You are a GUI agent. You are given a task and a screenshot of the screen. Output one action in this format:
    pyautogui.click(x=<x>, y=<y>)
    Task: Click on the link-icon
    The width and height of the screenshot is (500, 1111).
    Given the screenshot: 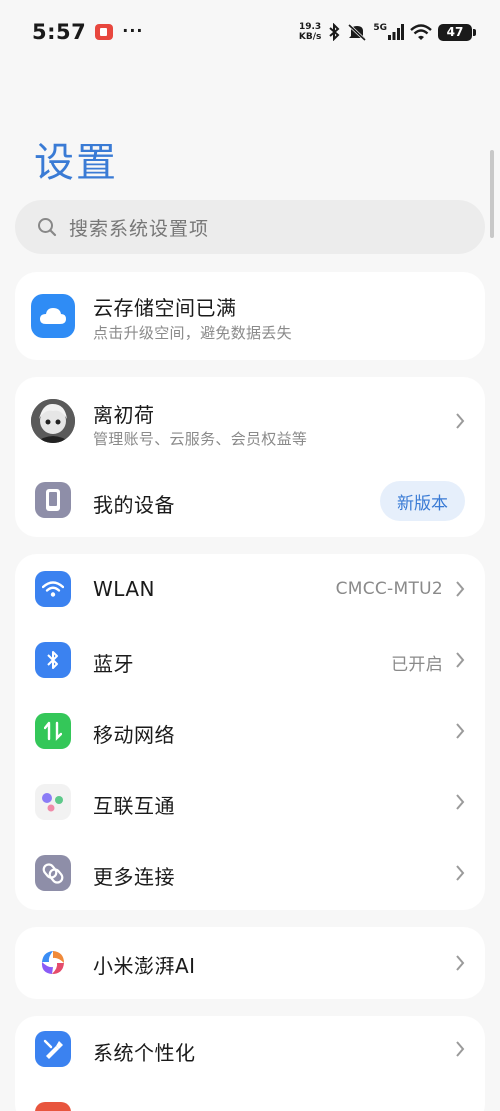 What is the action you would take?
    pyautogui.click(x=53, y=873)
    